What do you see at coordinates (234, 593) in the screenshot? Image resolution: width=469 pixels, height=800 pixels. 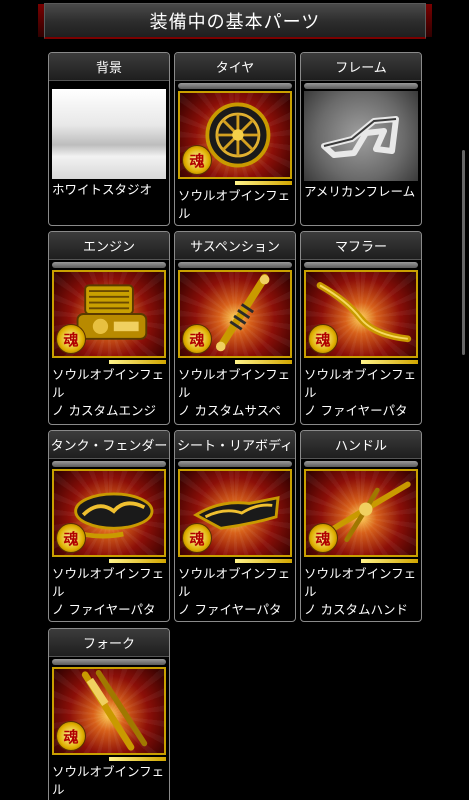 I see `part-name: ソウルオブインフェル ノ ファイヤーパターン シートA` at bounding box center [234, 593].